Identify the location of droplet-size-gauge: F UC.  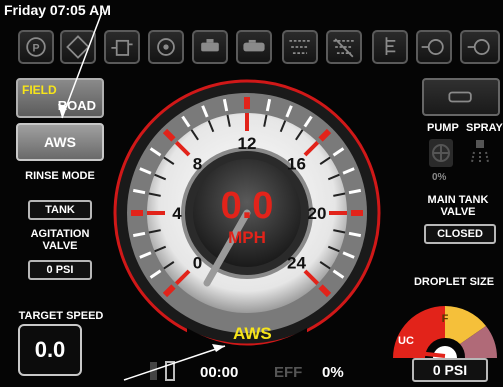
(445, 334).